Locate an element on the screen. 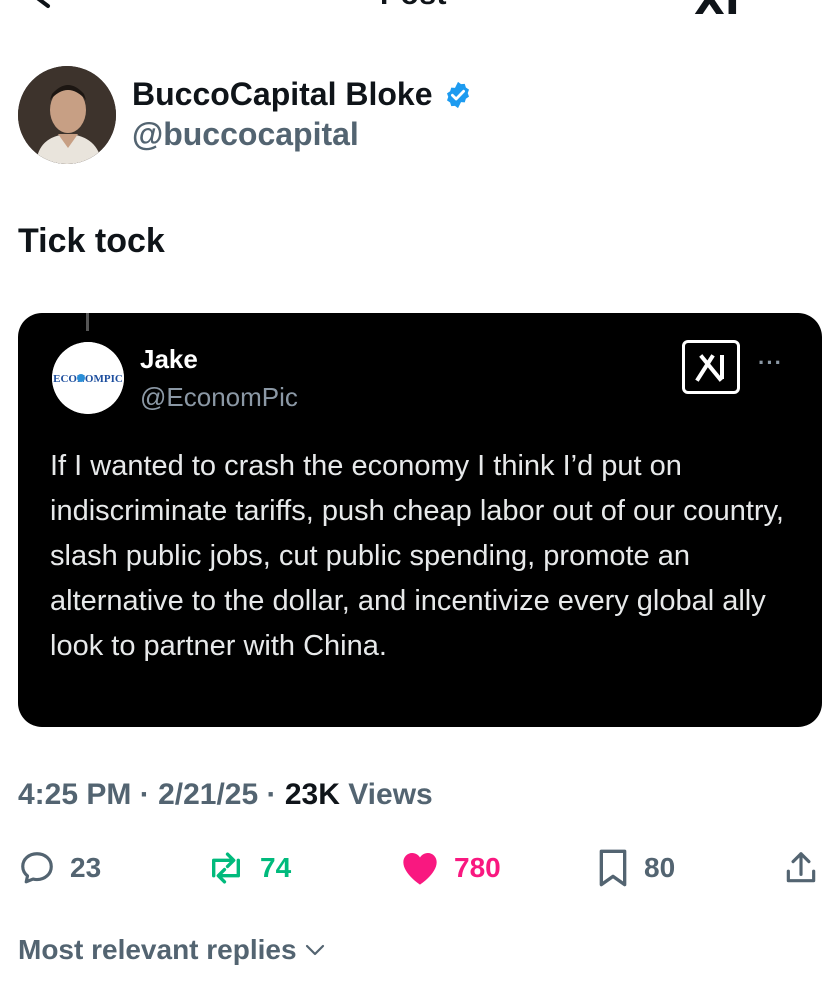  quoted-more-icon: ··· is located at coordinates (770, 363).